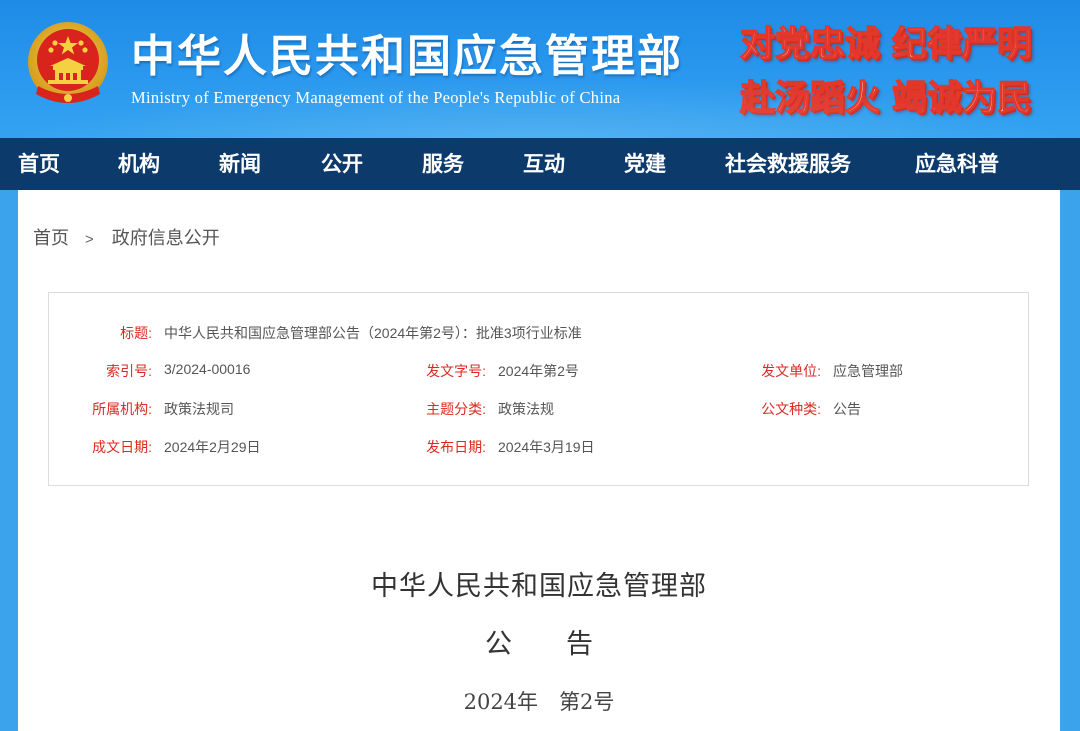 This screenshot has height=731, width=1080. I want to click on info-row-title: 标题: 中华人民共和国应急管理部公告（2024年第2号）：批准3项行业标准, so click(538, 334).